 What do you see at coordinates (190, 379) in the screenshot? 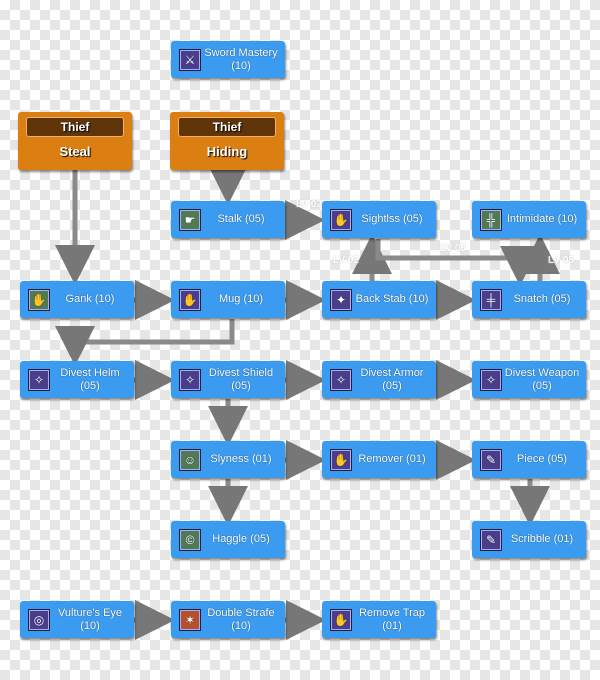
I see `divest-shield-icon: ✧` at bounding box center [190, 379].